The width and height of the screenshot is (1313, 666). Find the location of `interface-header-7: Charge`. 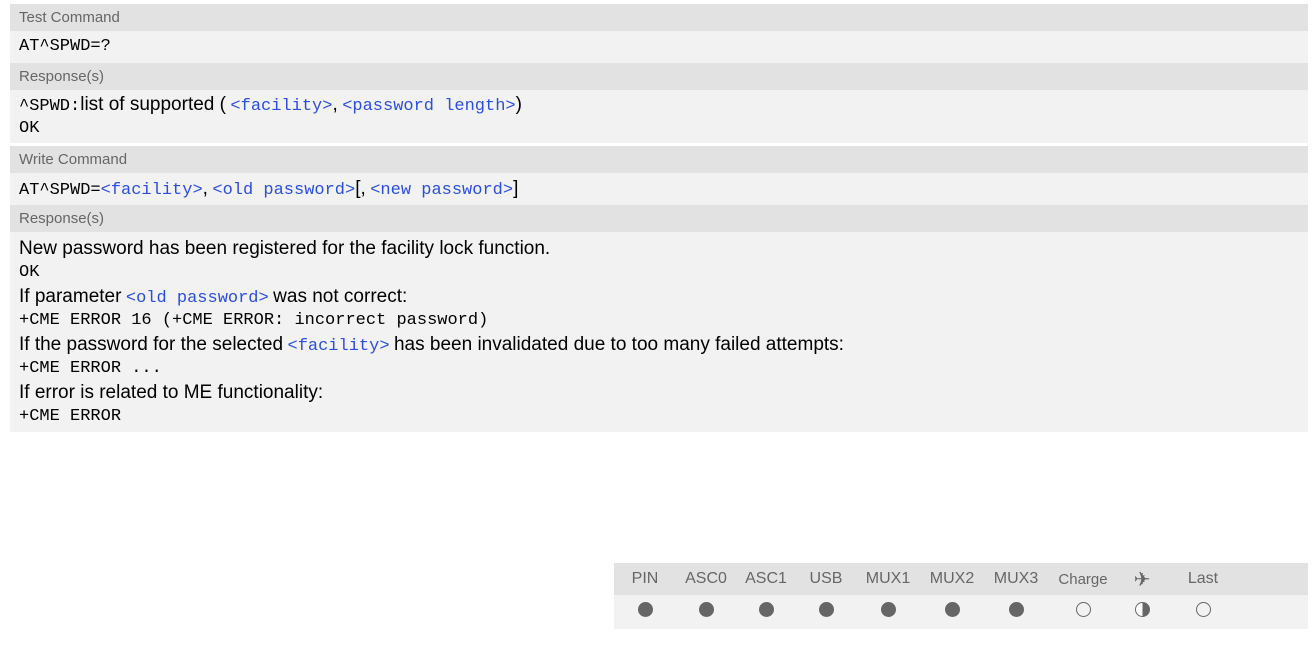

interface-header-7: Charge is located at coordinates (1083, 579).